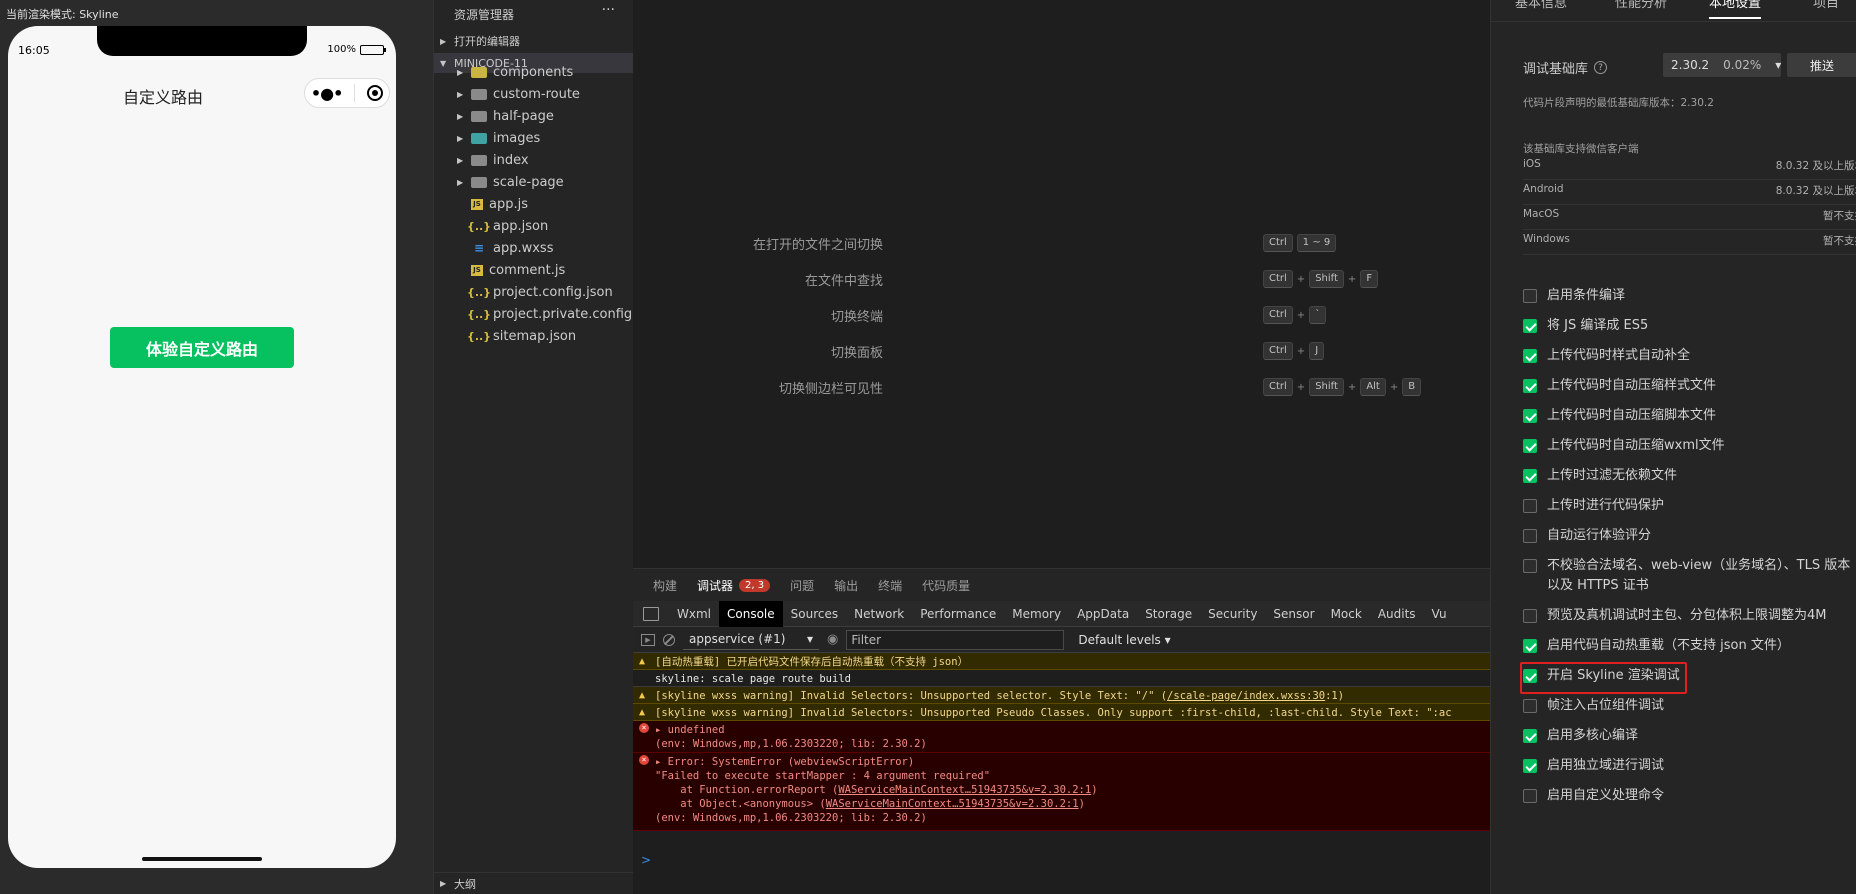 This screenshot has height=894, width=1856. What do you see at coordinates (846, 585) in the screenshot?
I see `debug-tab: 输出` at bounding box center [846, 585].